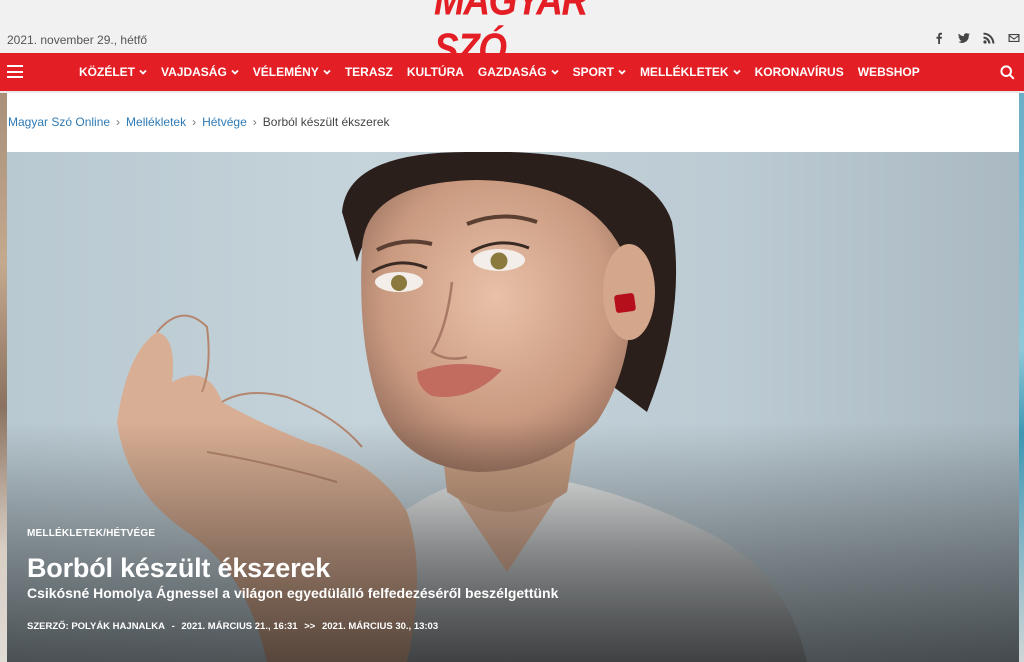 Image resolution: width=1024 pixels, height=662 pixels. What do you see at coordinates (200, 72) in the screenshot?
I see `nav-item-vajdasag: VAJDASÁG` at bounding box center [200, 72].